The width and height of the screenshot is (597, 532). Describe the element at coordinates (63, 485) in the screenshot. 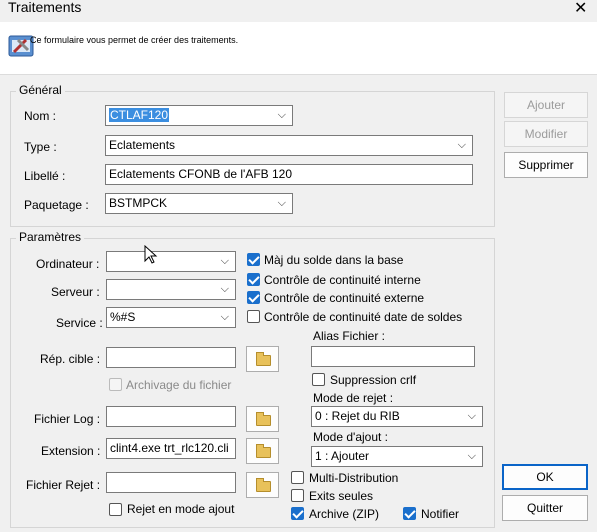

I see `fichier-rejet-label: Fichier Rejet :` at that location.